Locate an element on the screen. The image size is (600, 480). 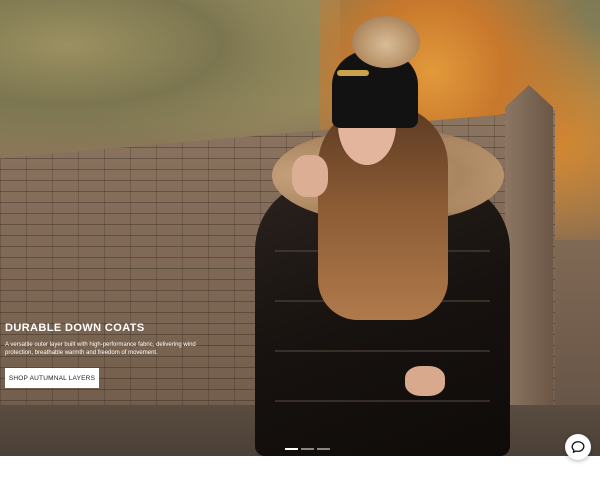
slide-indicators is located at coordinates (307, 449).